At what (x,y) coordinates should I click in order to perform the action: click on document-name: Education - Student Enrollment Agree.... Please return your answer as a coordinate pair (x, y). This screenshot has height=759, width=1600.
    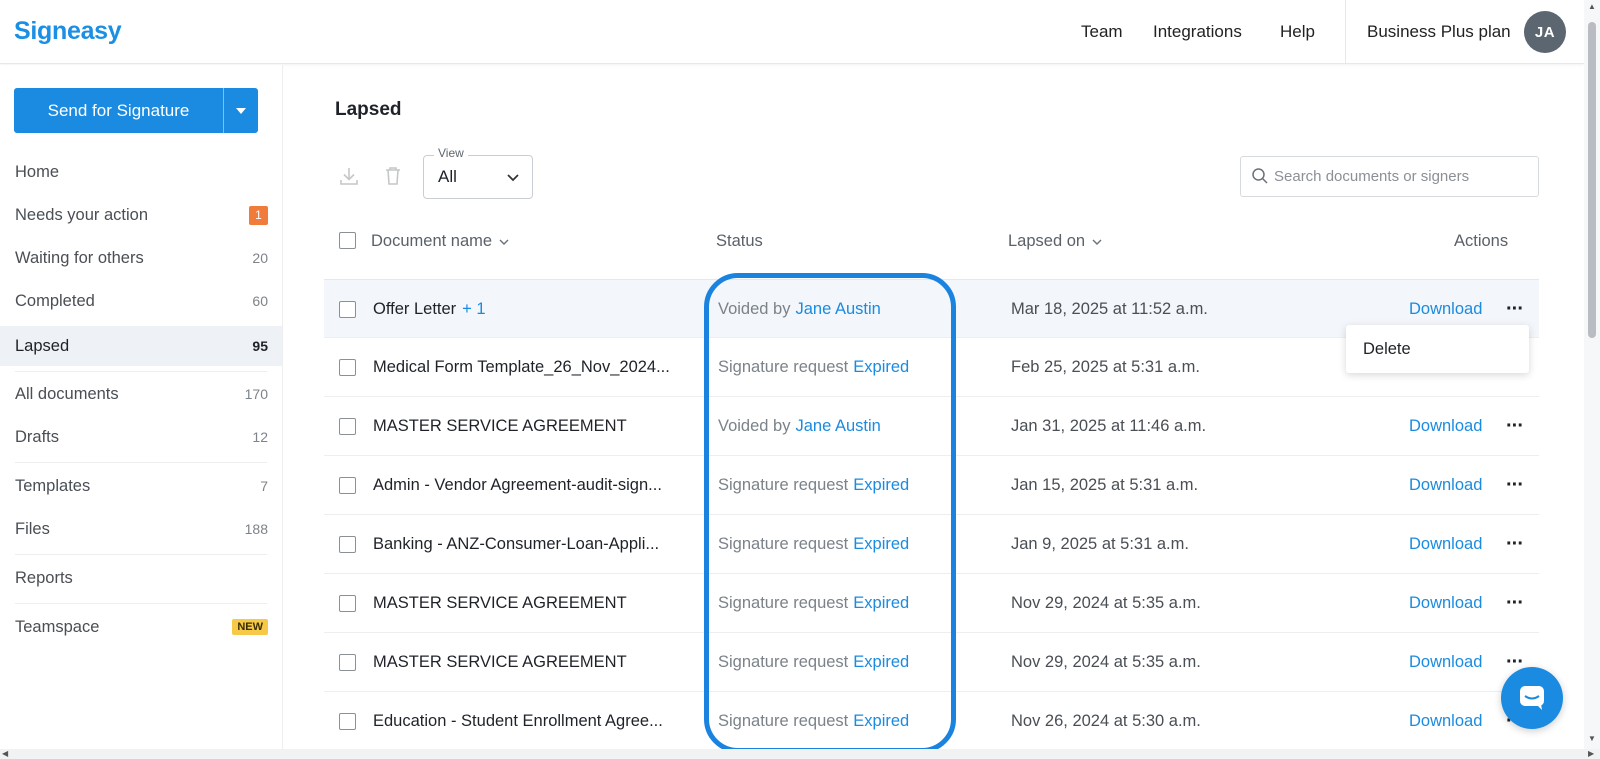
    Looking at the image, I should click on (518, 721).